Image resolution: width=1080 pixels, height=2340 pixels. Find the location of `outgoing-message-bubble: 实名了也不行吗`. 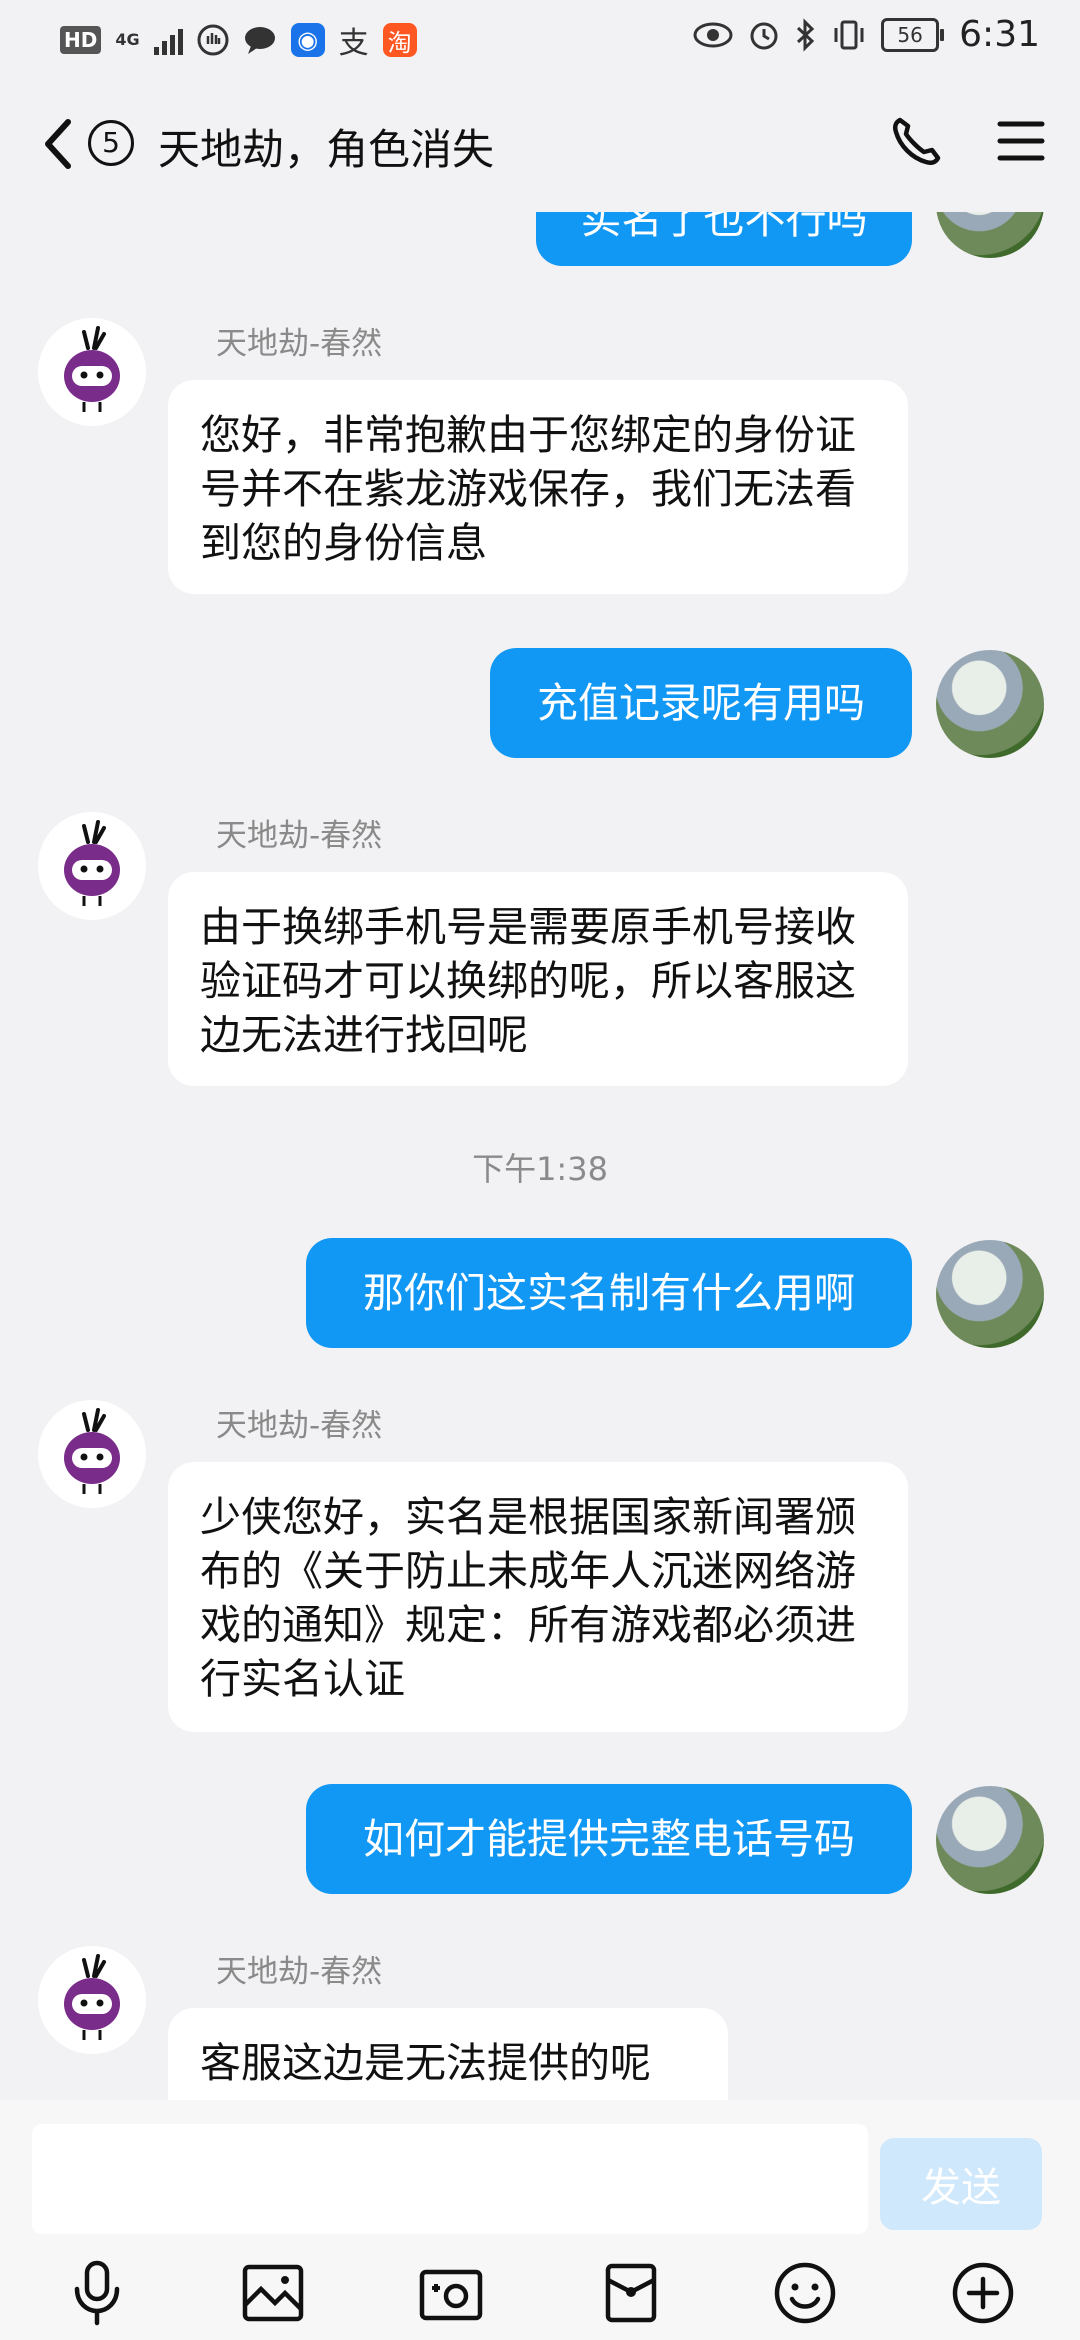

outgoing-message-bubble: 实名了也不行吗 is located at coordinates (724, 239).